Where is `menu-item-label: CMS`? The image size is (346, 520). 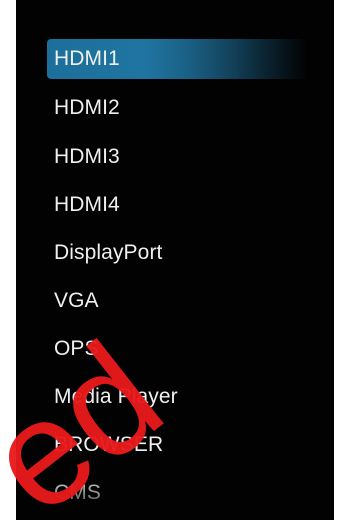 menu-item-label: CMS is located at coordinates (77, 492).